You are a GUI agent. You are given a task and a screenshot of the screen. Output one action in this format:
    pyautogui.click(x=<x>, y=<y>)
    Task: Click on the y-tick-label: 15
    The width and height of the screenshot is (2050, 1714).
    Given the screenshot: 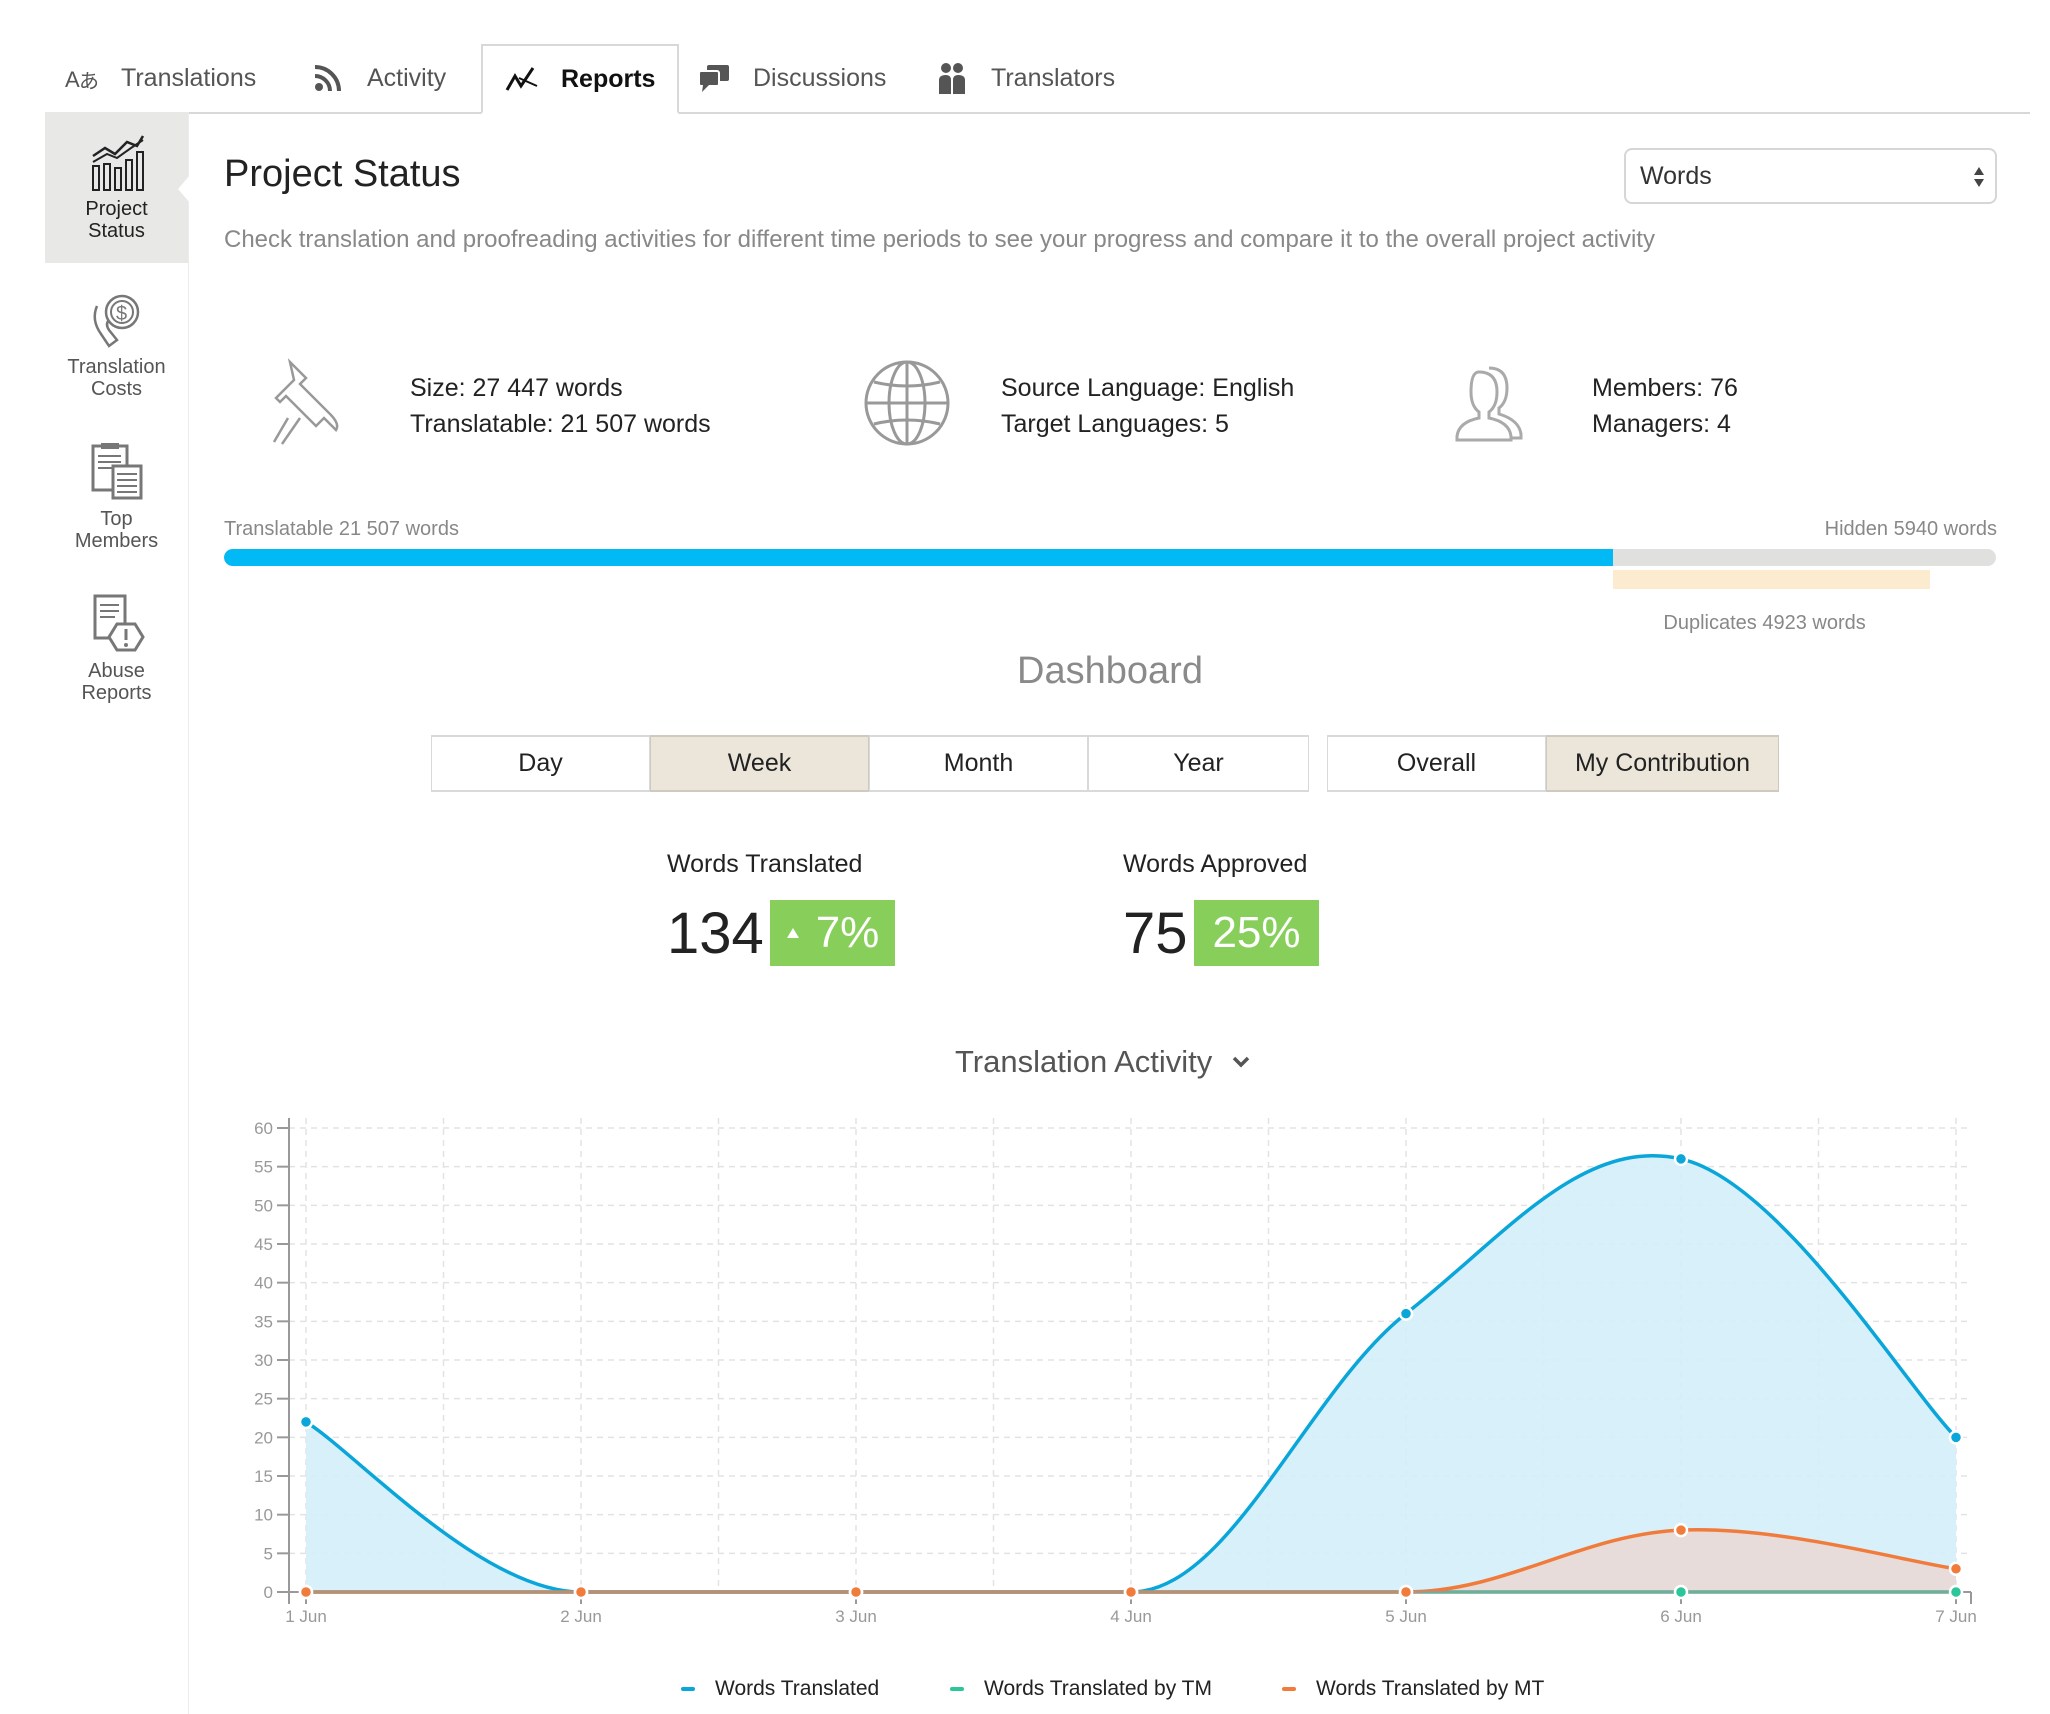 What is the action you would take?
    pyautogui.click(x=263, y=1476)
    